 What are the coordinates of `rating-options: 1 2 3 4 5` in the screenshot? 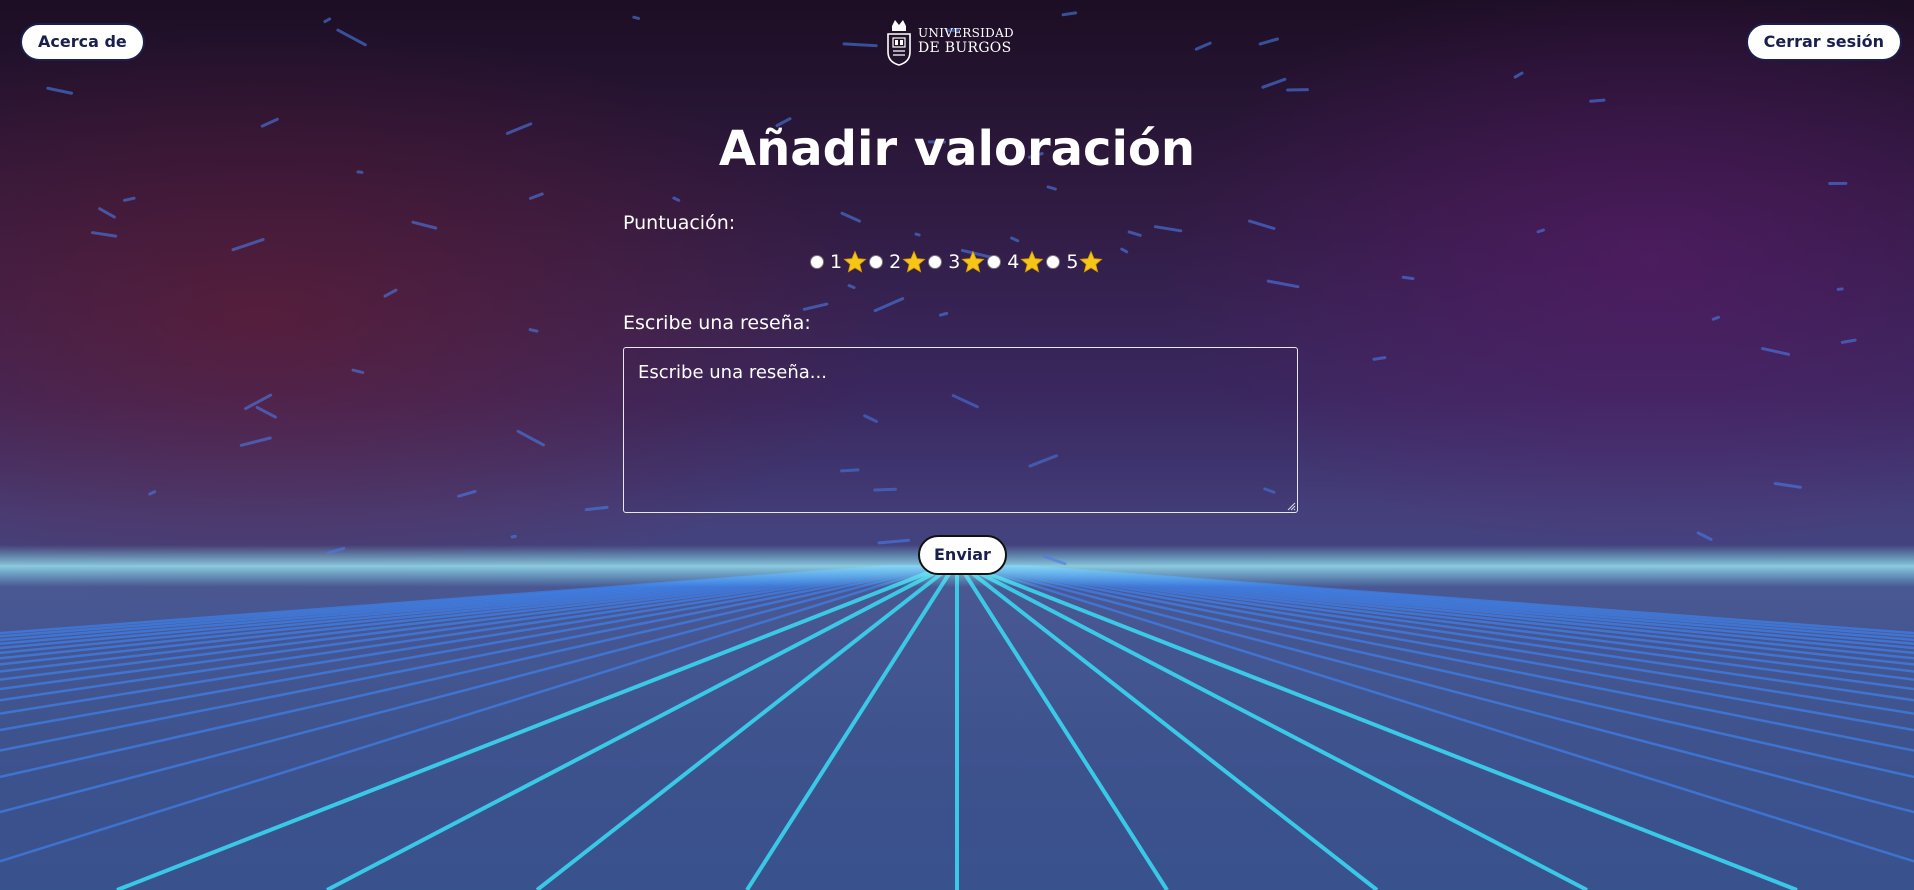 It's located at (957, 262).